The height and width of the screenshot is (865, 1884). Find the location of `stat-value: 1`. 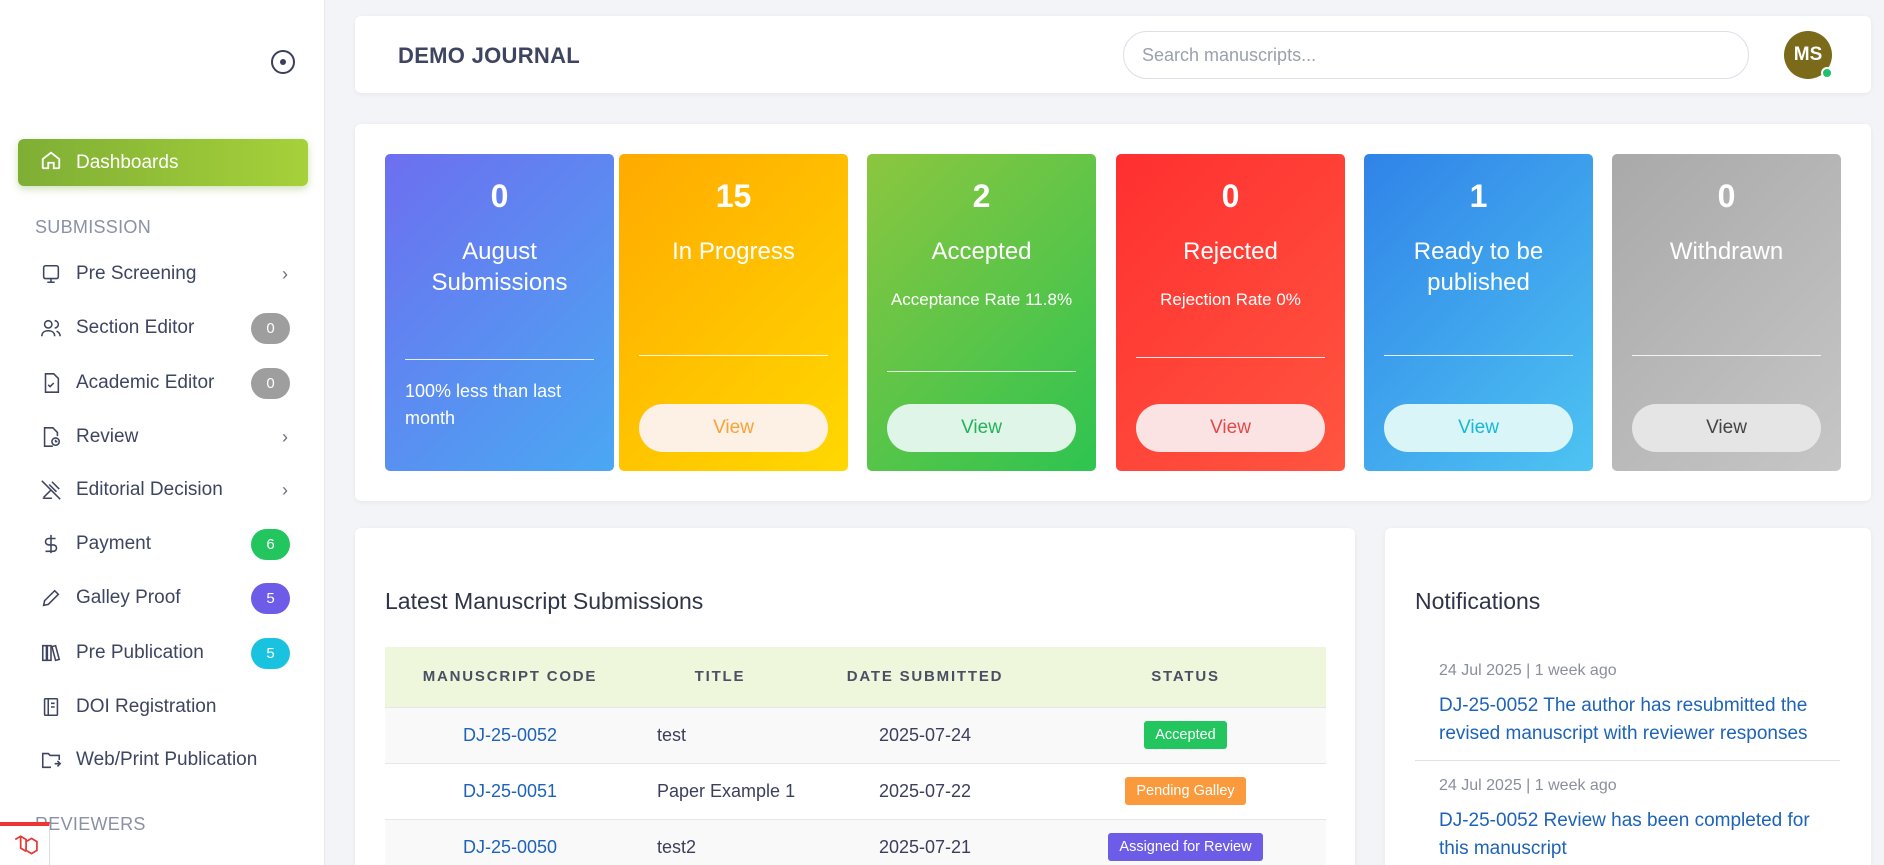

stat-value: 1 is located at coordinates (1478, 196).